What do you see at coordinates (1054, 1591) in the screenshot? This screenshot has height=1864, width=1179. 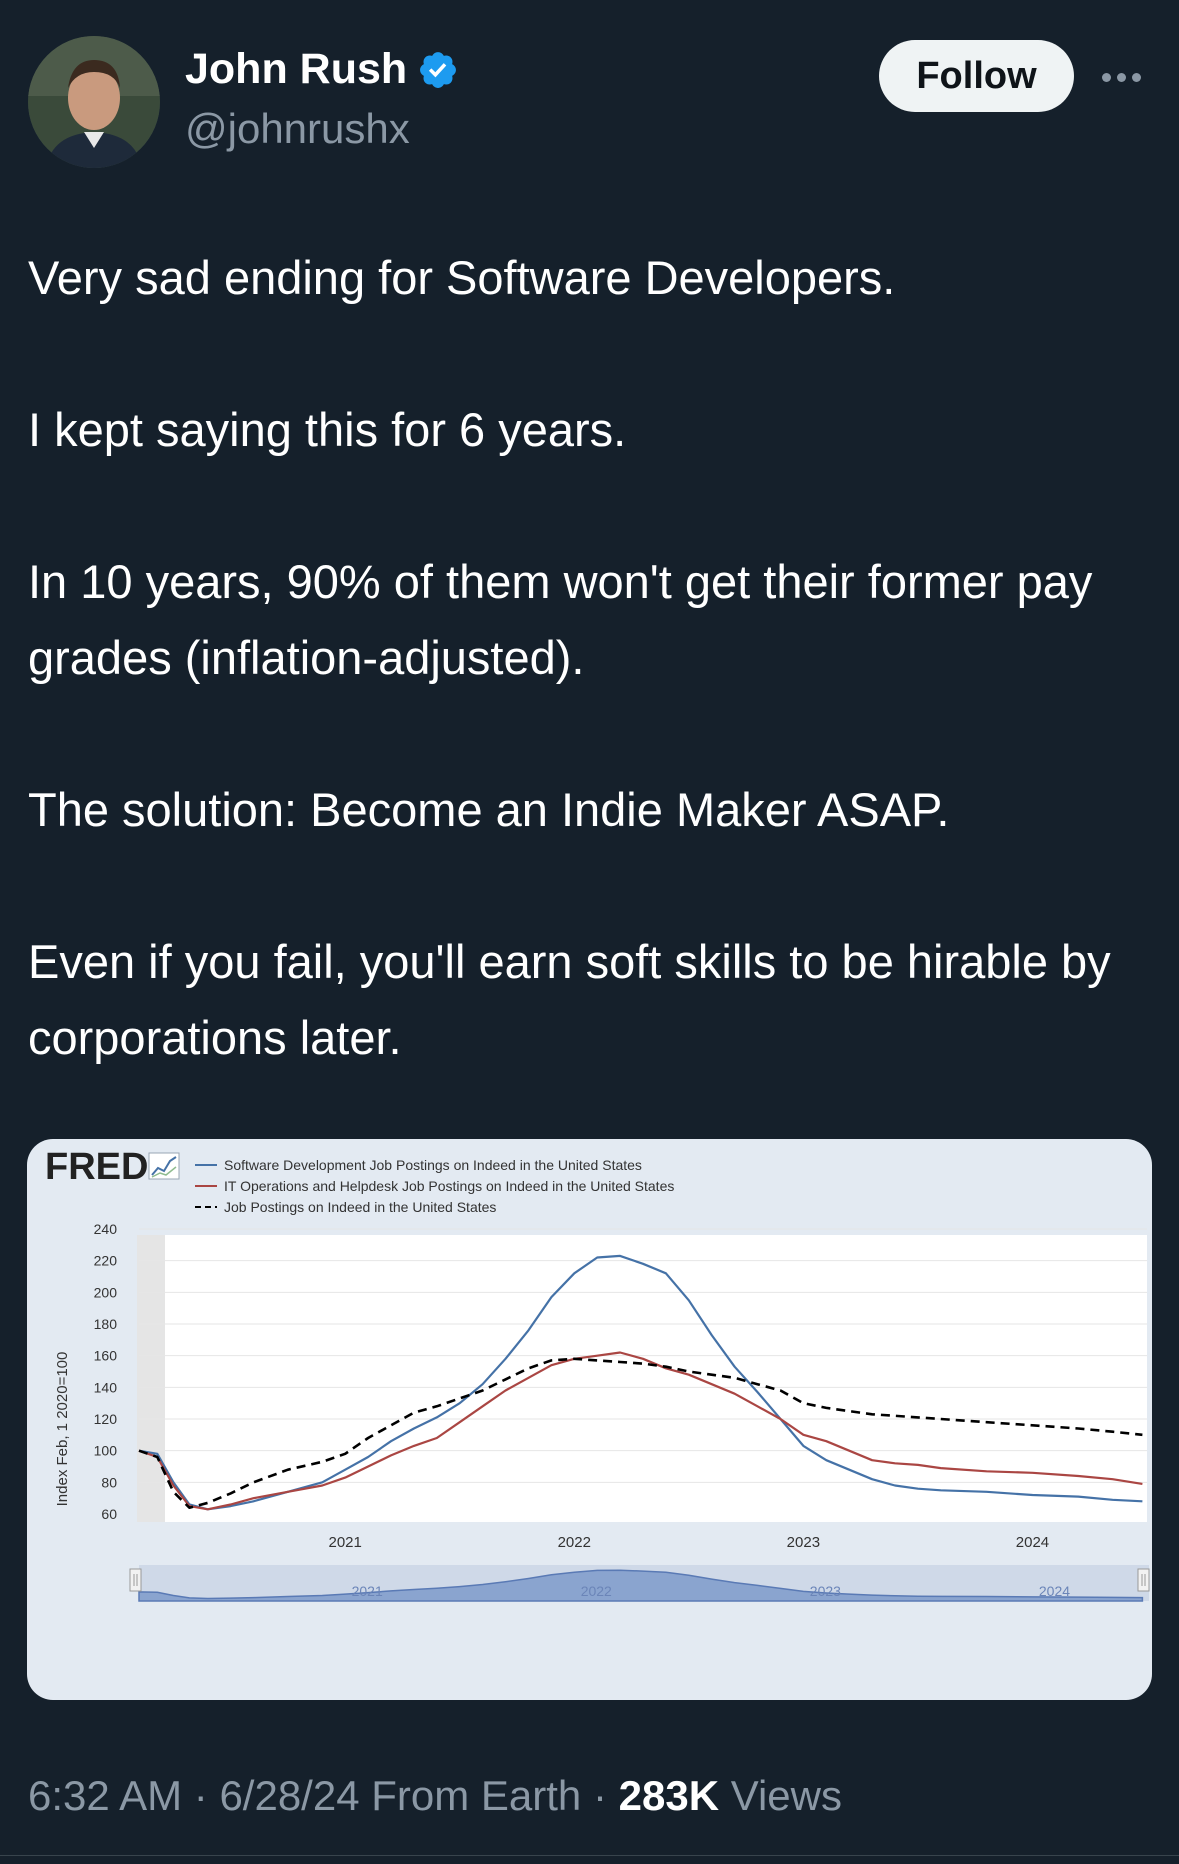 I see `navigator-label: 2024` at bounding box center [1054, 1591].